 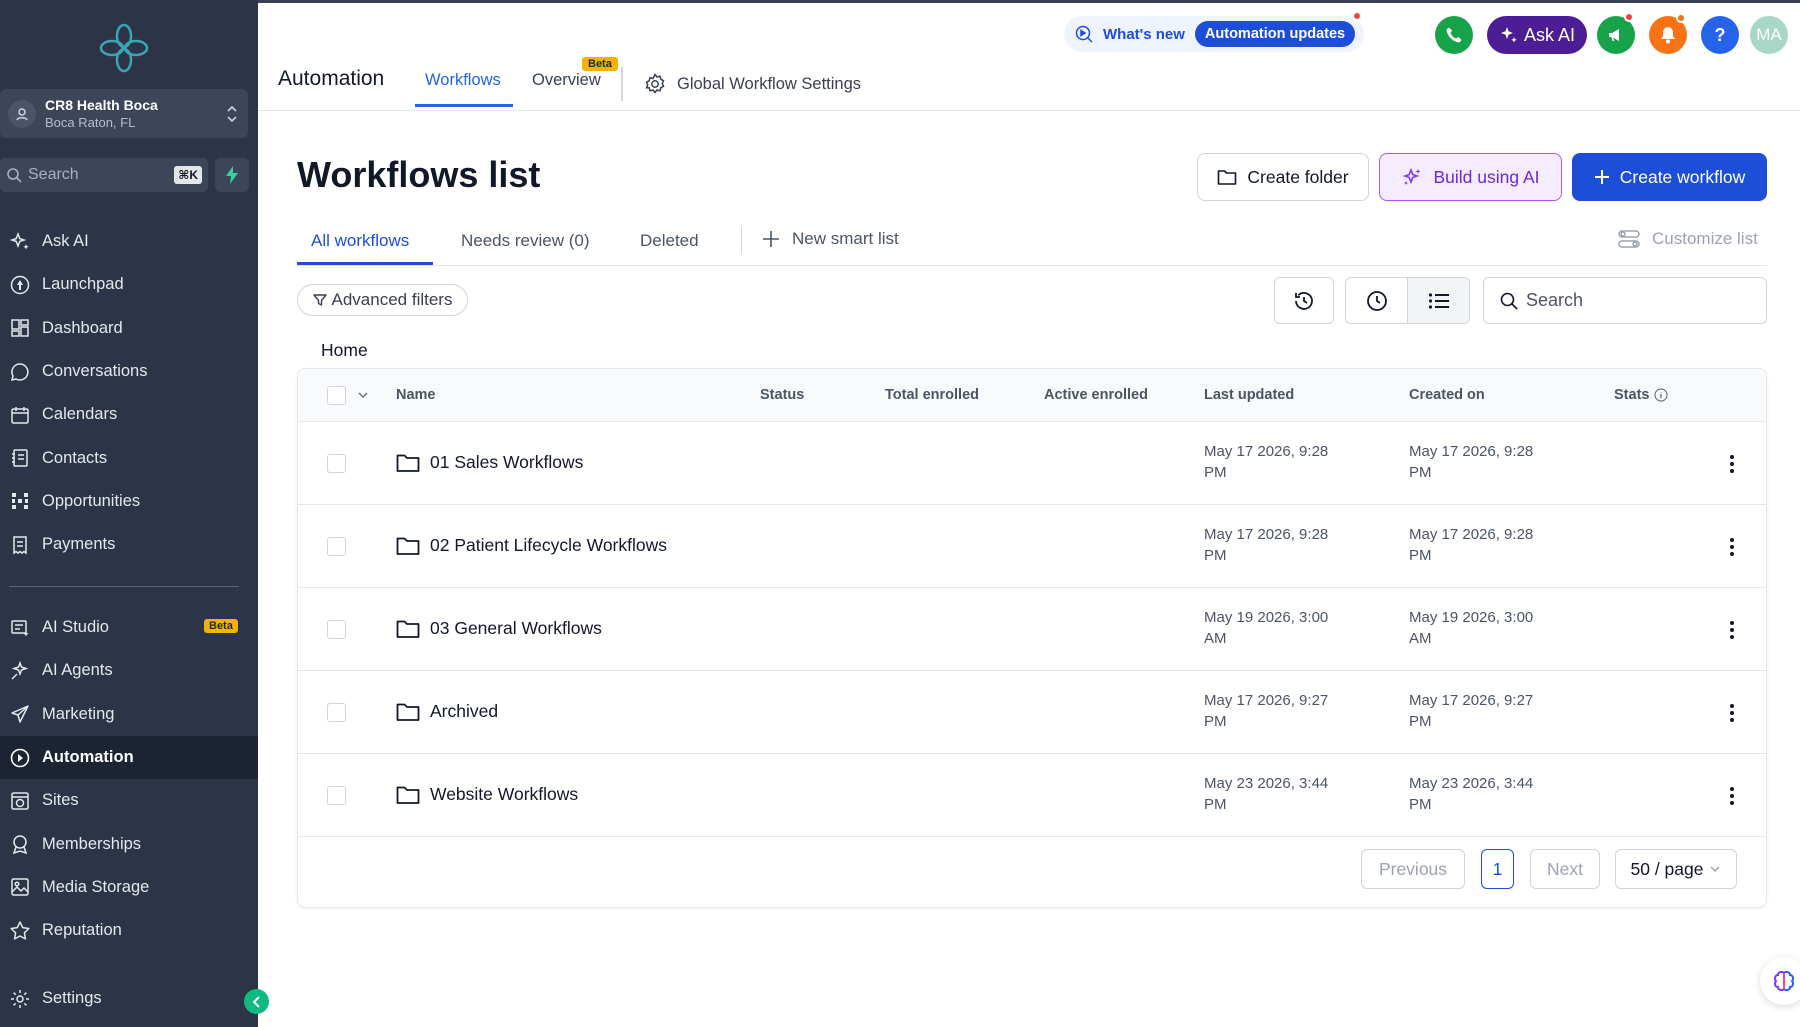 I want to click on sidebar-item-ai-agents: AI Agents, so click(x=129, y=670).